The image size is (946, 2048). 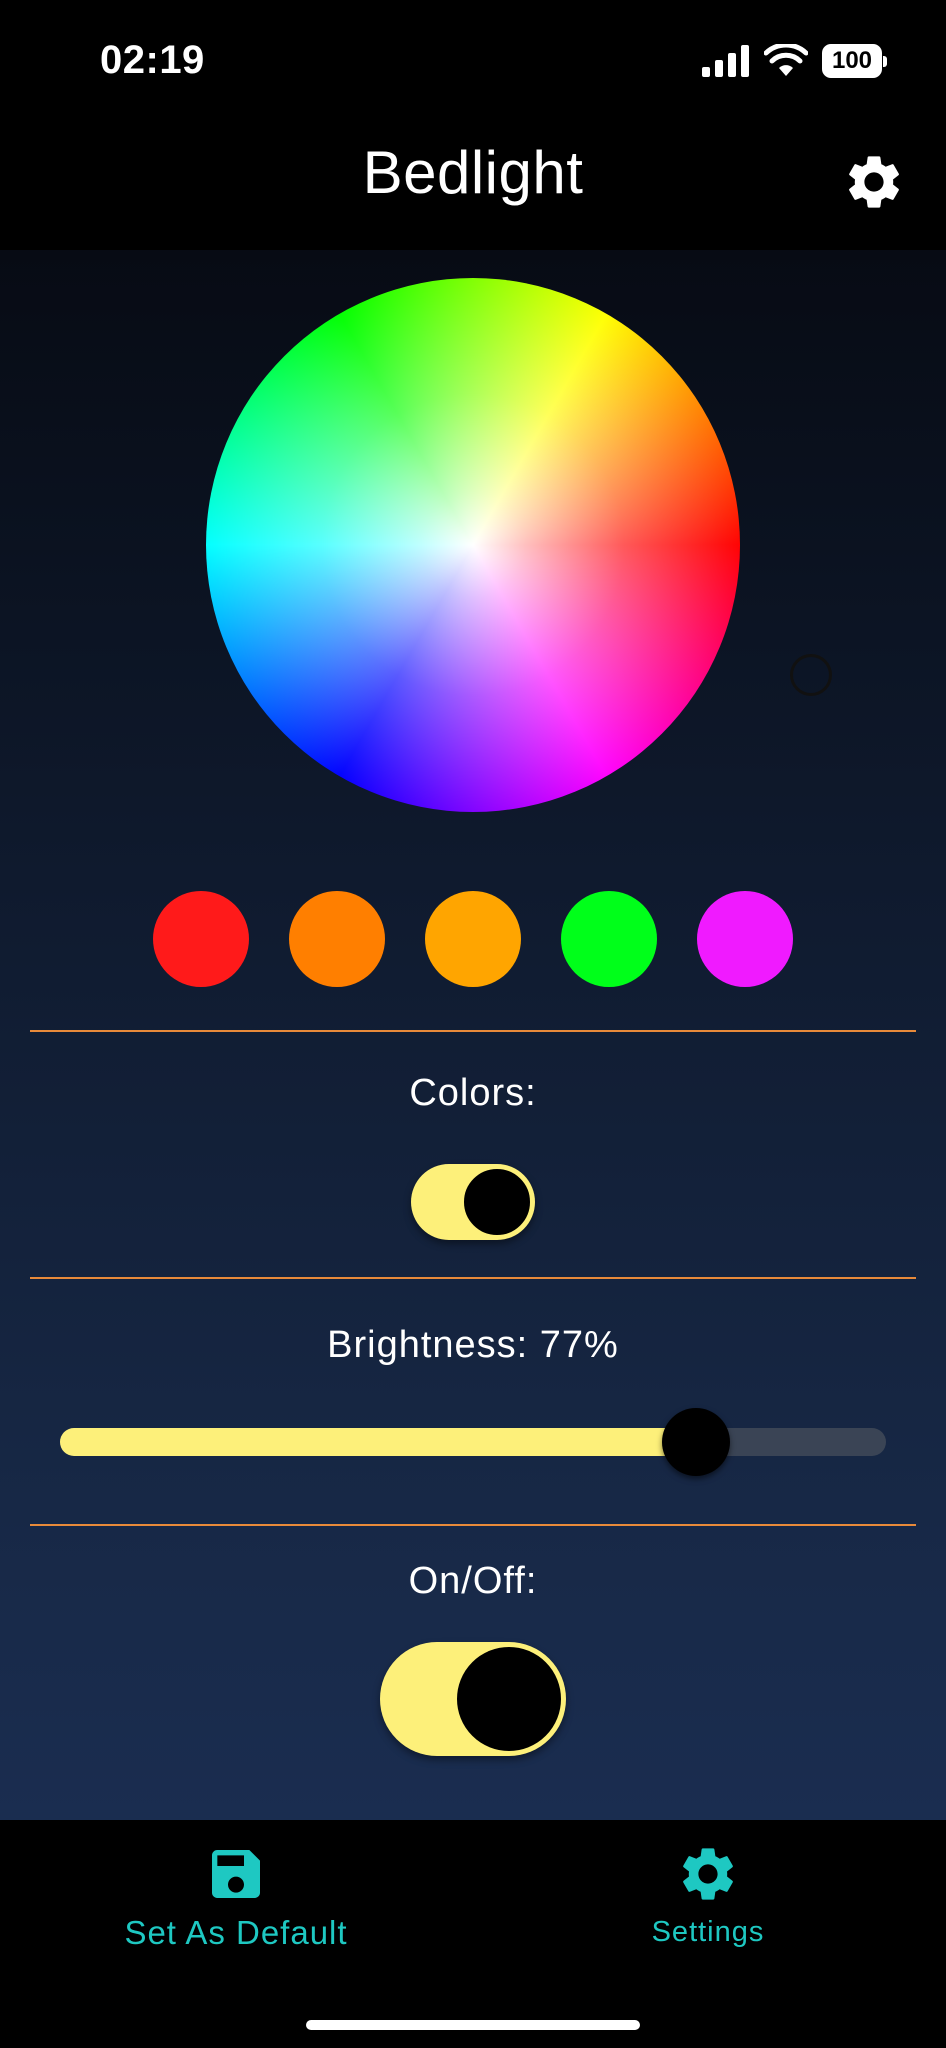 I want to click on preset-color-orange, so click(x=473, y=939).